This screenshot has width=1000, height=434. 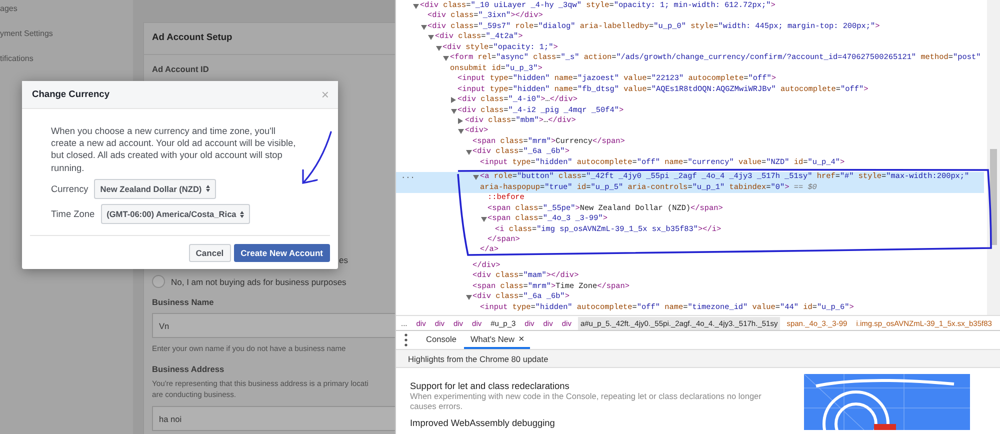 What do you see at coordinates (343, 260) in the screenshot?
I see `radio-label: es` at bounding box center [343, 260].